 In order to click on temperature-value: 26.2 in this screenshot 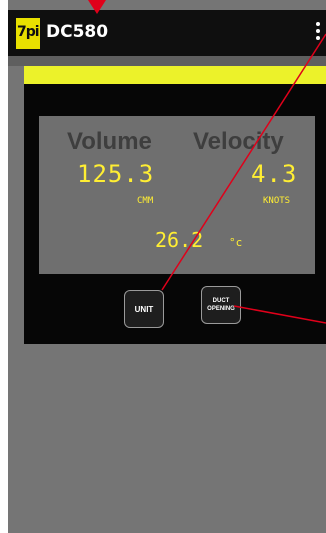, I will do `click(179, 240)`.